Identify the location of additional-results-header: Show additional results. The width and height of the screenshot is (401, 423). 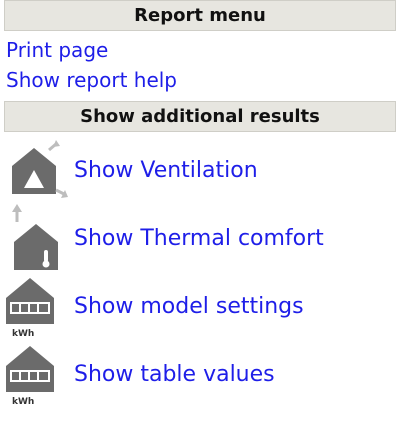
(200, 116).